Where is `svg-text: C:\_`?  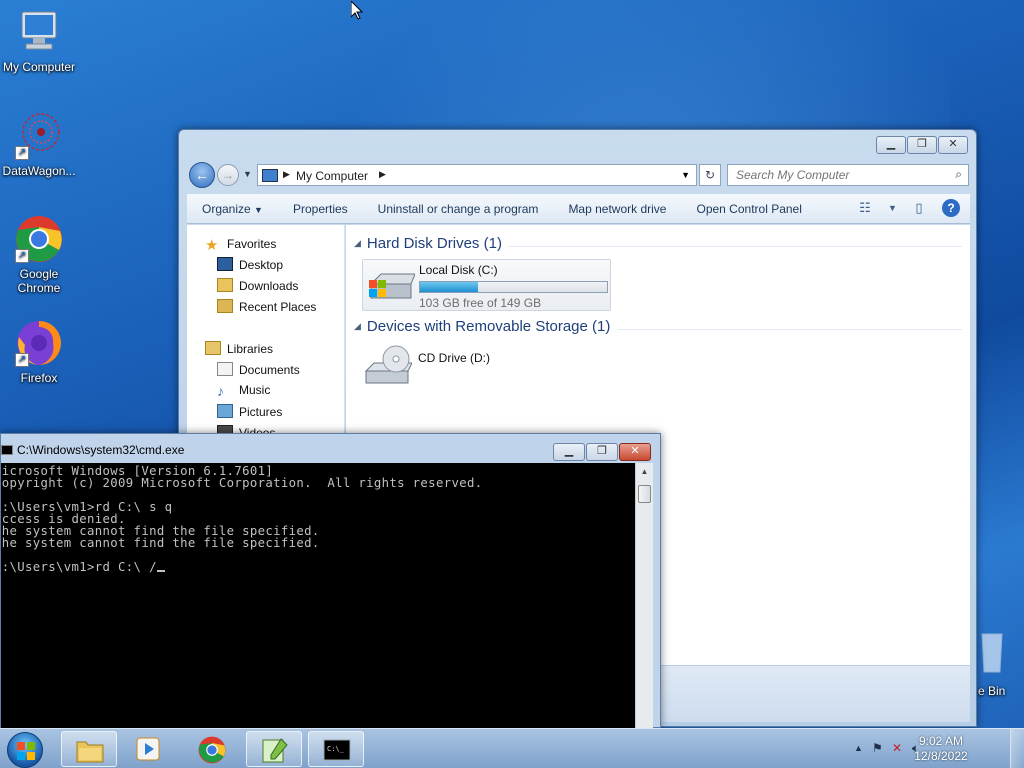
svg-text: C:\_ is located at coordinates (336, 749).